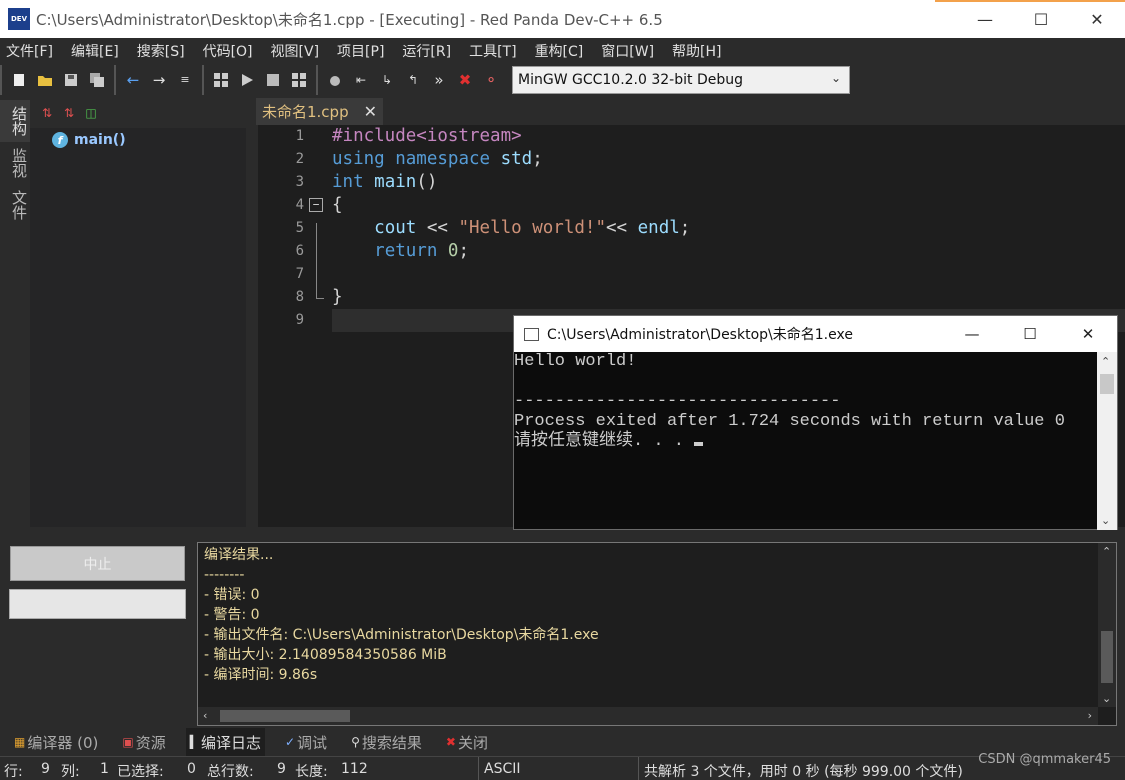 This screenshot has width=1125, height=780. Describe the element at coordinates (19, 19) in the screenshot. I see `app-icon: DEV` at that location.